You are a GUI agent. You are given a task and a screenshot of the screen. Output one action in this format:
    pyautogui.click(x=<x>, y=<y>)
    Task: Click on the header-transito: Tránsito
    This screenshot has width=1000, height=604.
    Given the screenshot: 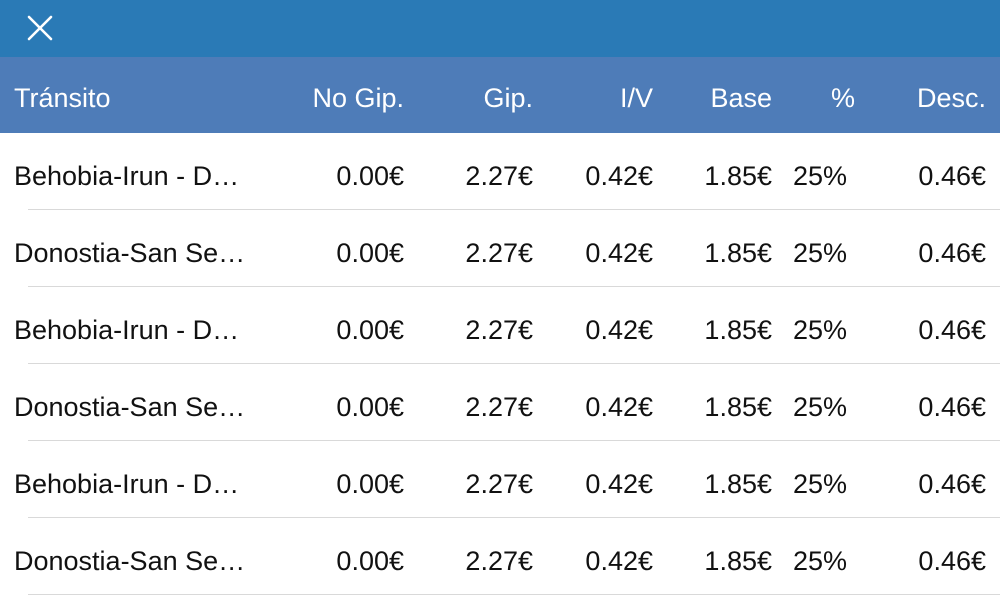 What is the action you would take?
    pyautogui.click(x=145, y=95)
    